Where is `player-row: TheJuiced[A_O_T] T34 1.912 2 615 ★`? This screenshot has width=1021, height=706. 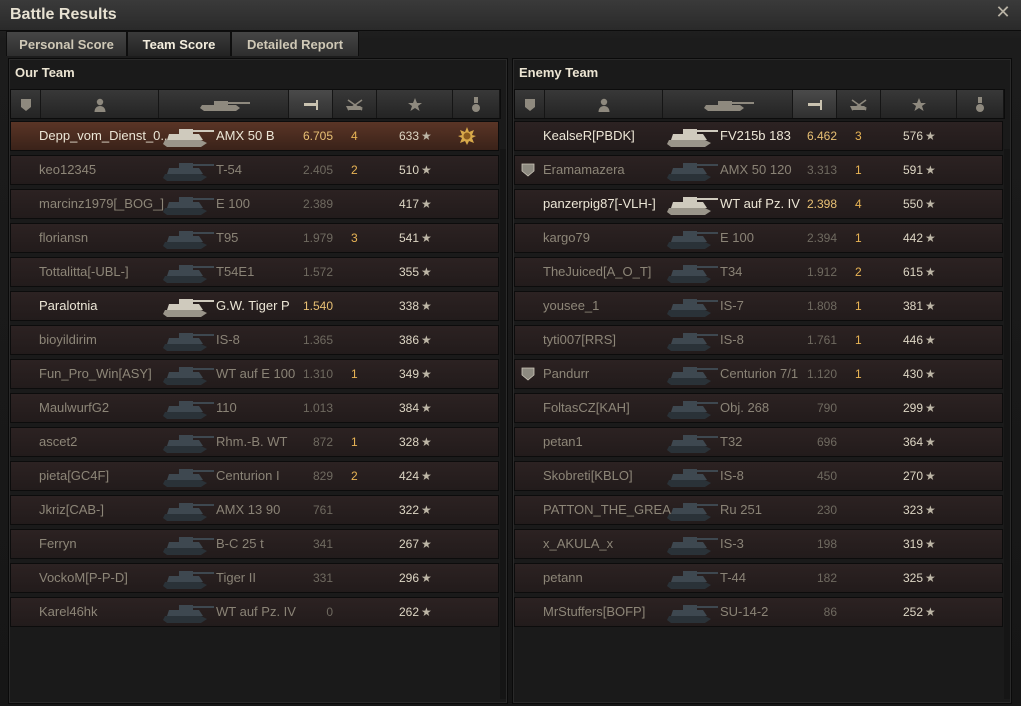 player-row: TheJuiced[A_O_T] T34 1.912 2 615 ★ is located at coordinates (758, 272).